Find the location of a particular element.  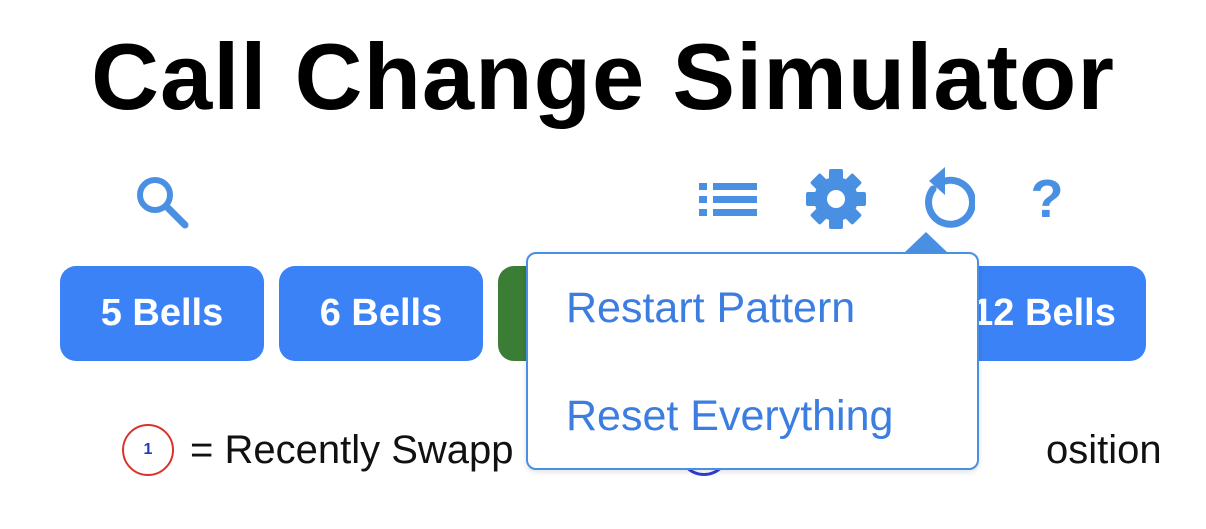

search-button is located at coordinates (161, 201).